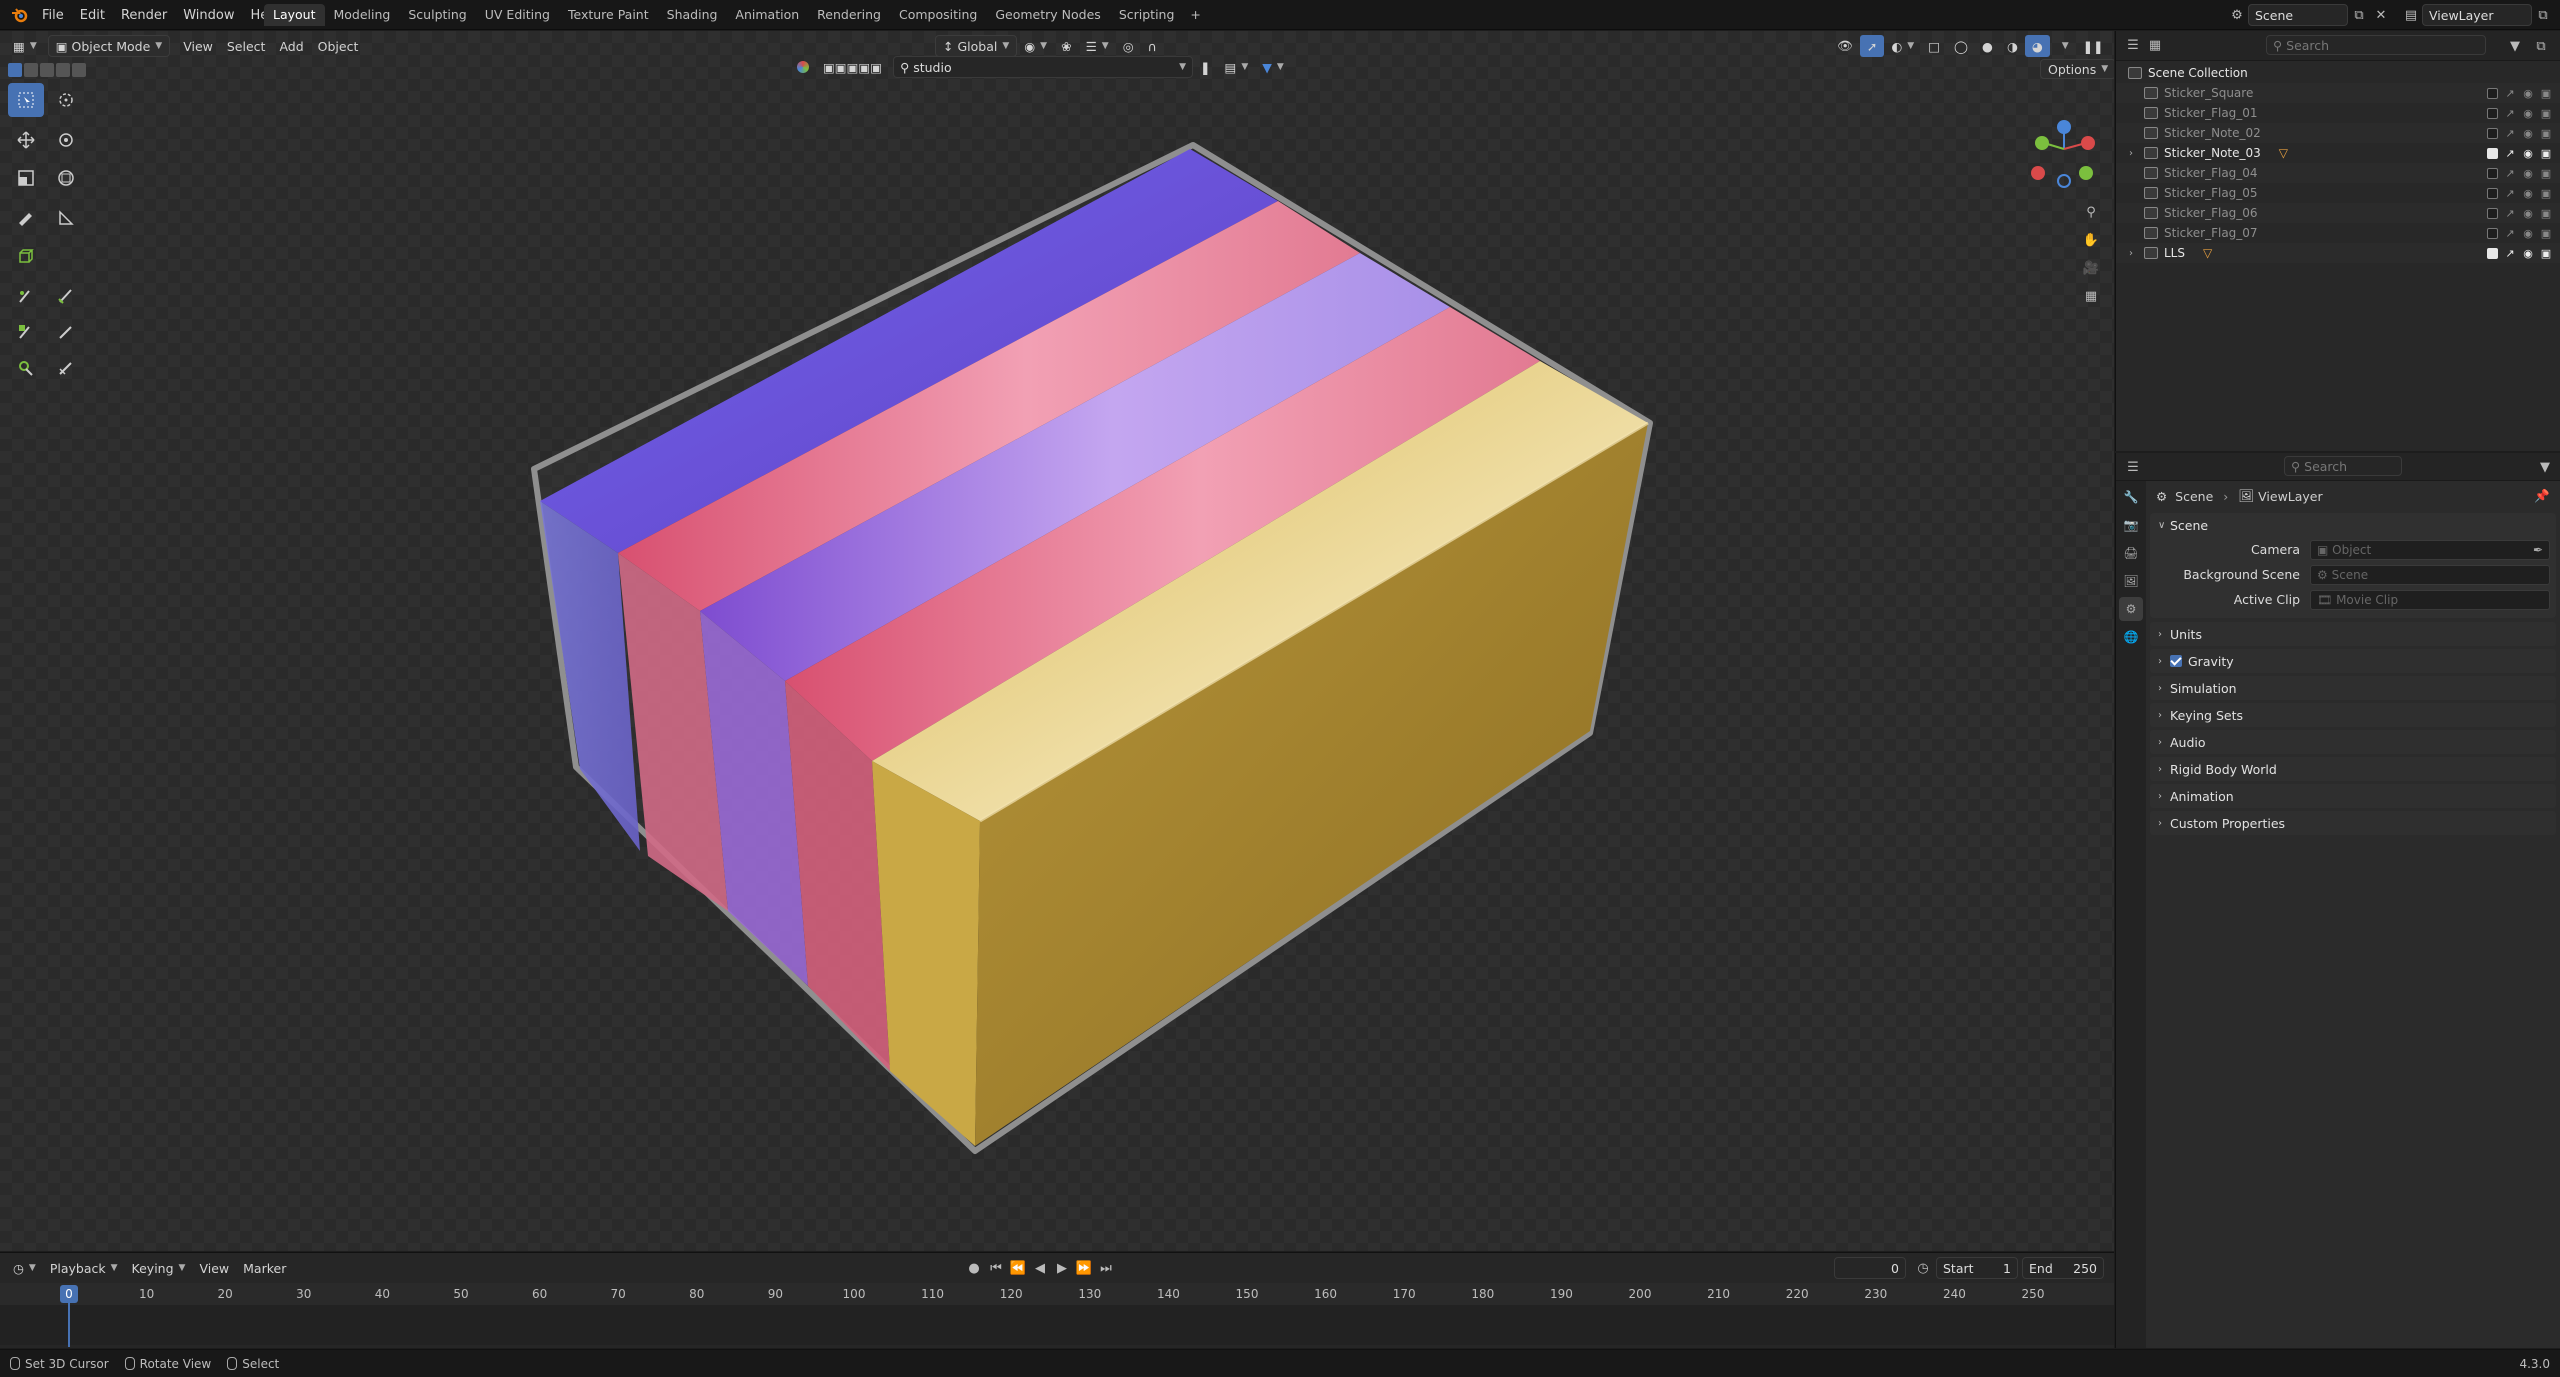 This screenshot has width=2560, height=1377. Describe the element at coordinates (692, 15) in the screenshot. I see `tab-shading: Shading` at that location.